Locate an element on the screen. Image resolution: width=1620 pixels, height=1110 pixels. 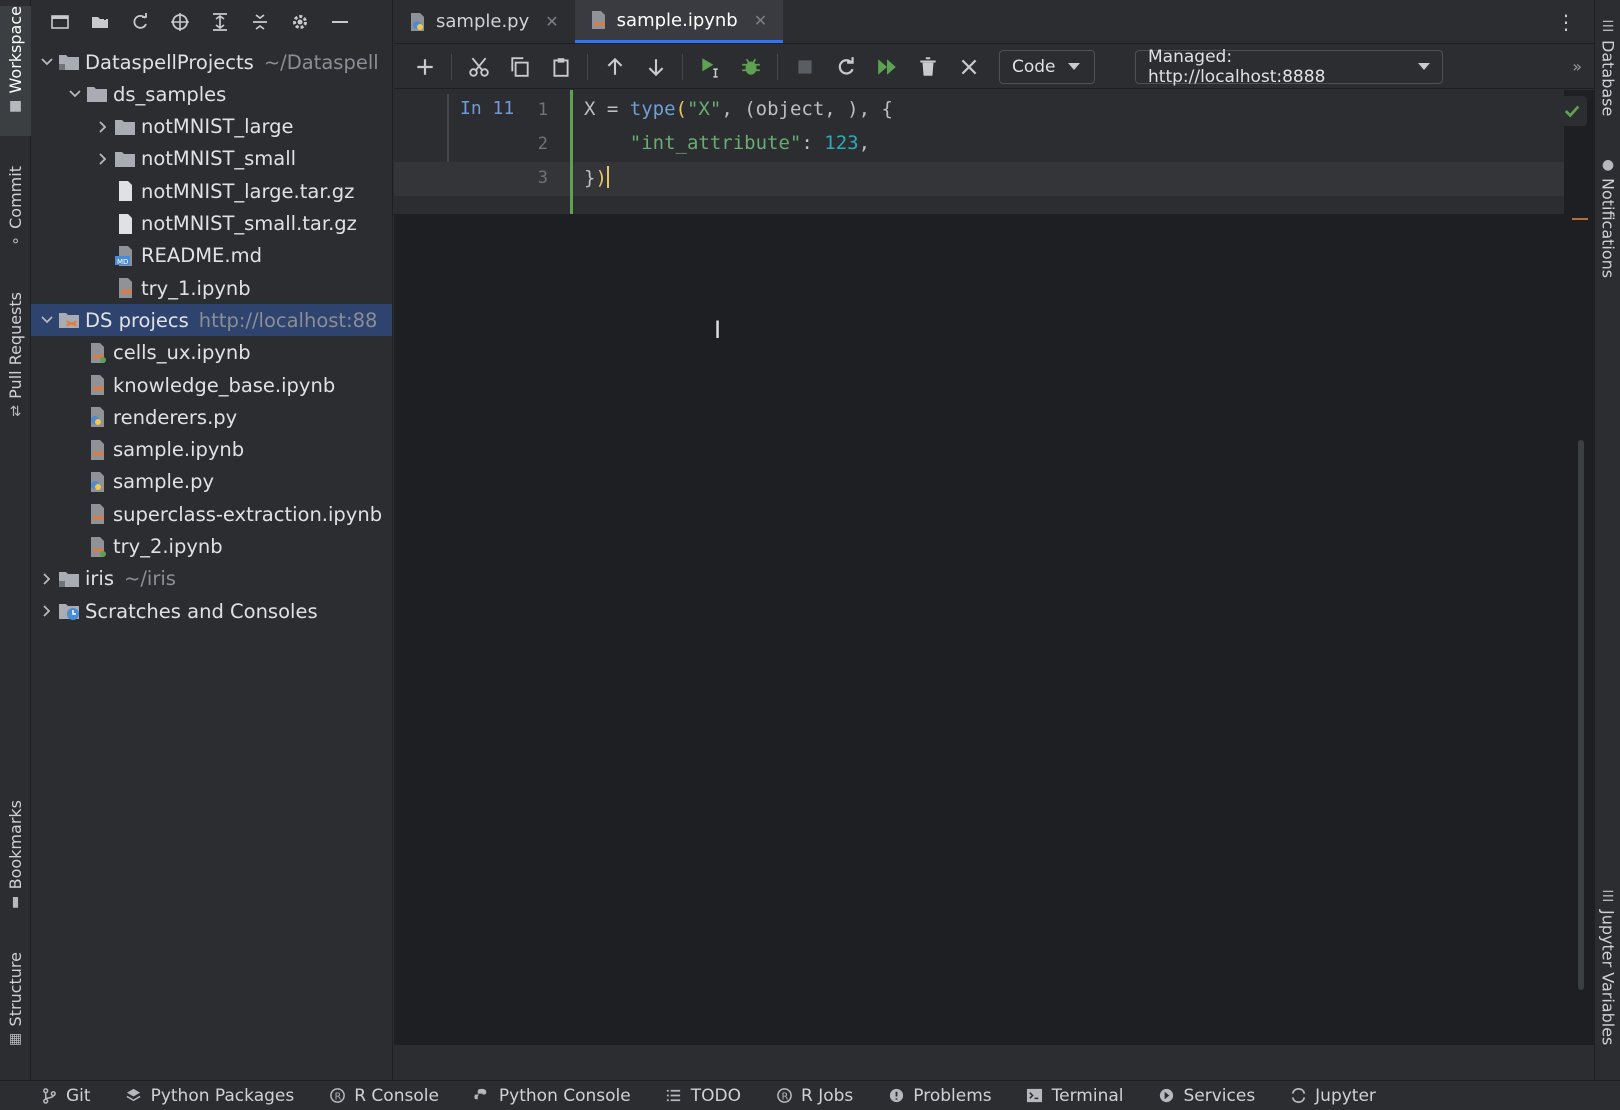
error-stripe-mark is located at coordinates (1580, 219).